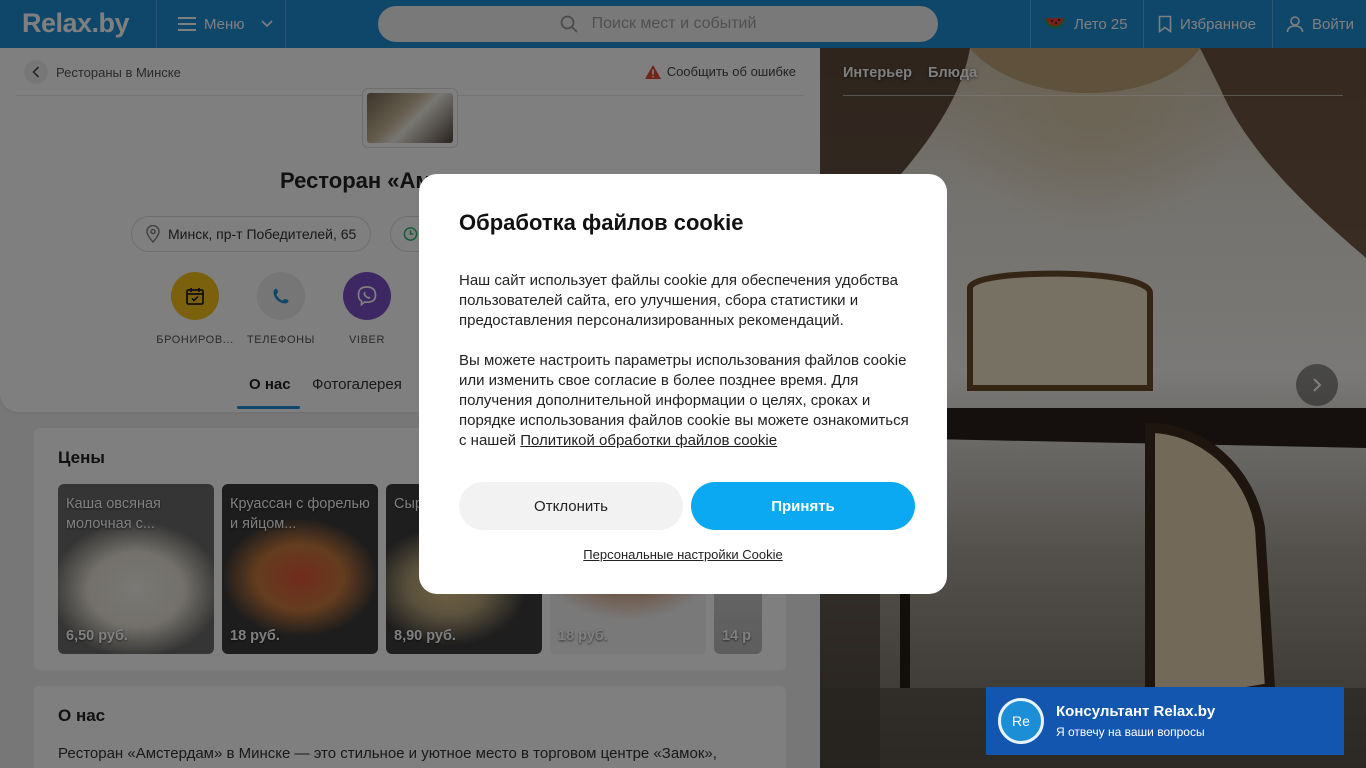 Image resolution: width=1366 pixels, height=768 pixels. I want to click on cookie-settings-link: Персональные настройки Cookie, so click(683, 554).